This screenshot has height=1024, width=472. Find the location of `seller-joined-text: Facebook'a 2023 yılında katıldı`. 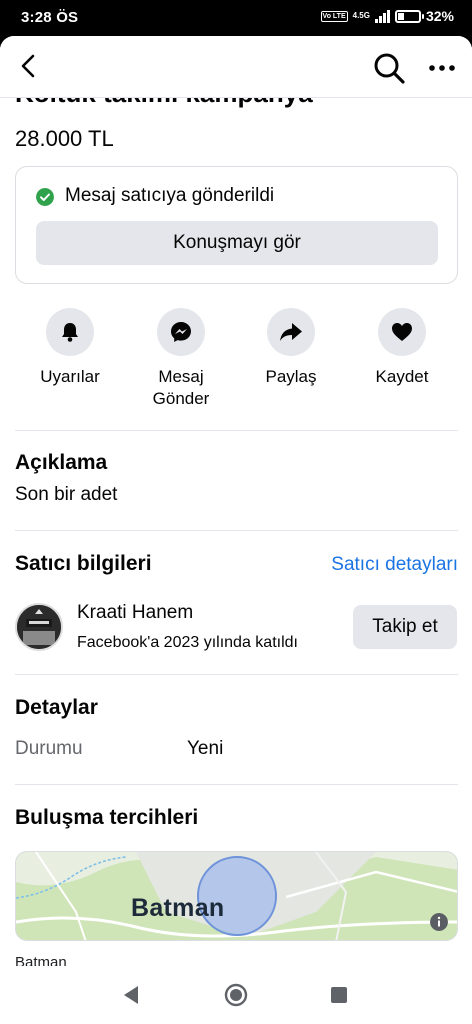

seller-joined-text: Facebook'a 2023 yılında katıldı is located at coordinates (187, 642).